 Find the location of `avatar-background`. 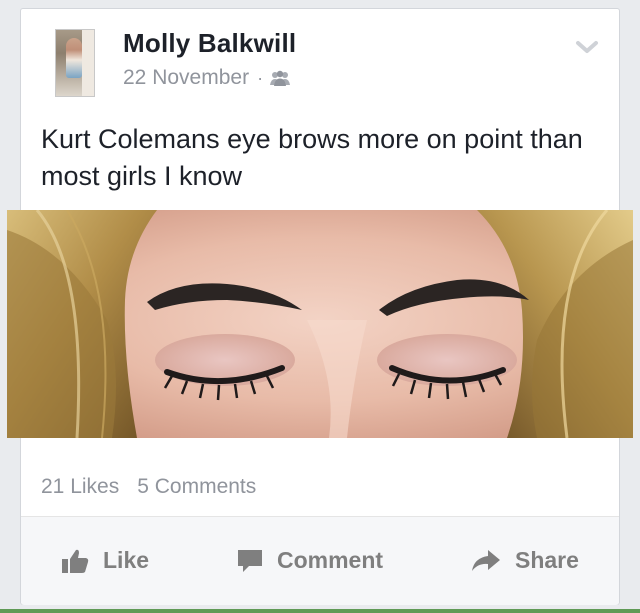

avatar-background is located at coordinates (88, 63).